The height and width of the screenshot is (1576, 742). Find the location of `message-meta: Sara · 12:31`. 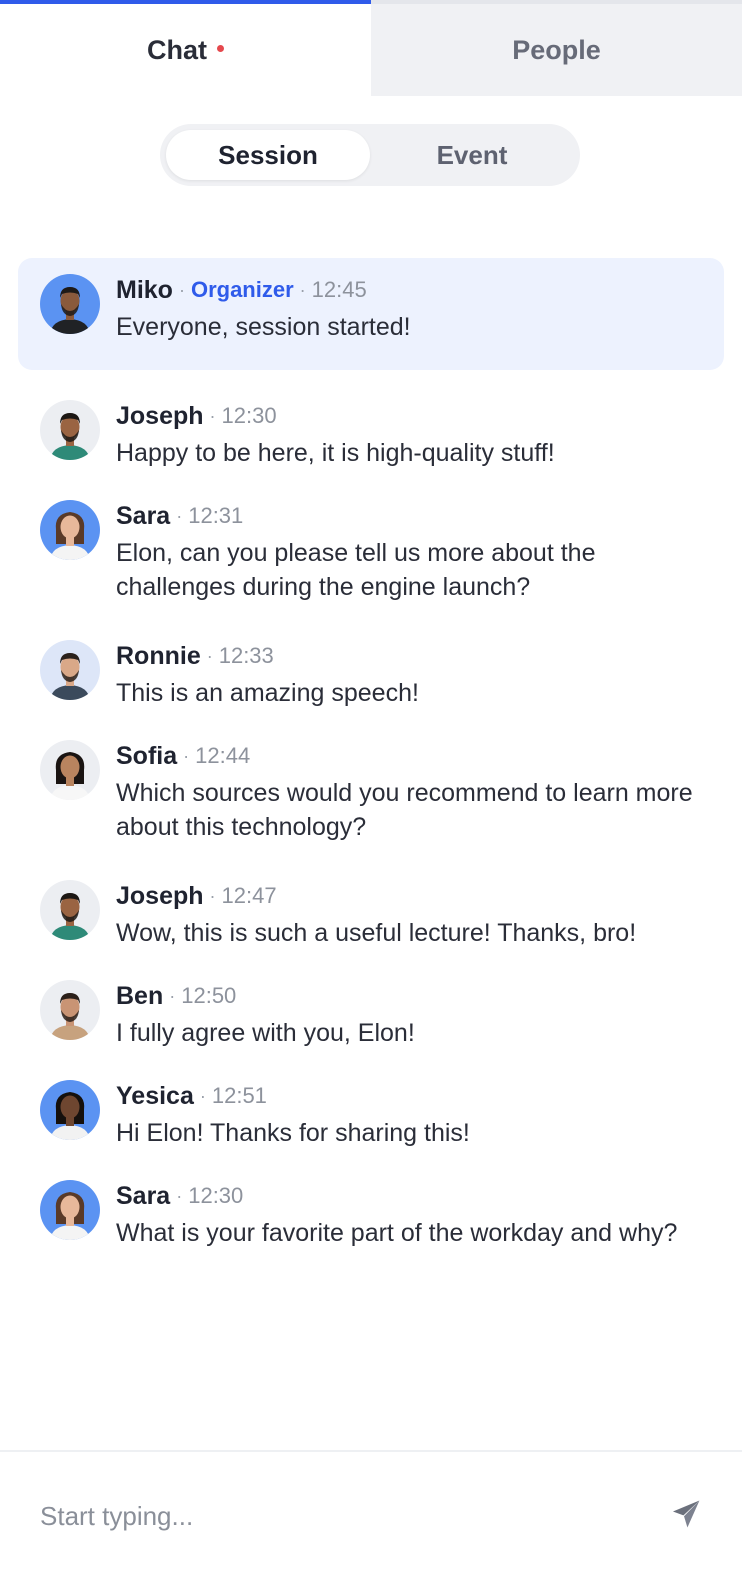

message-meta: Sara · 12:31 is located at coordinates (409, 516).